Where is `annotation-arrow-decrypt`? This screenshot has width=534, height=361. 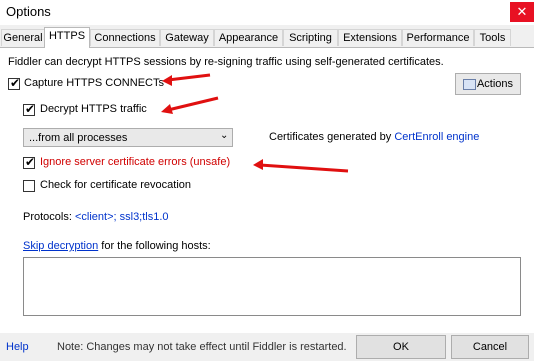
annotation-arrow-decrypt is located at coordinates (190, 105).